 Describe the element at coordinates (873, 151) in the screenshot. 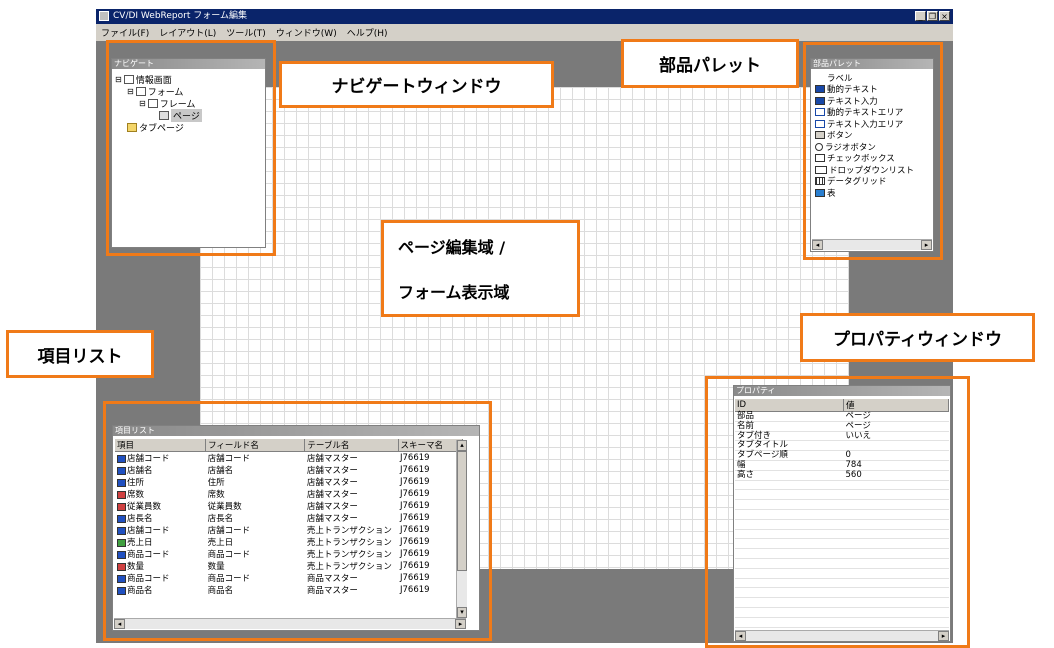

I see `palette-highlight` at that location.